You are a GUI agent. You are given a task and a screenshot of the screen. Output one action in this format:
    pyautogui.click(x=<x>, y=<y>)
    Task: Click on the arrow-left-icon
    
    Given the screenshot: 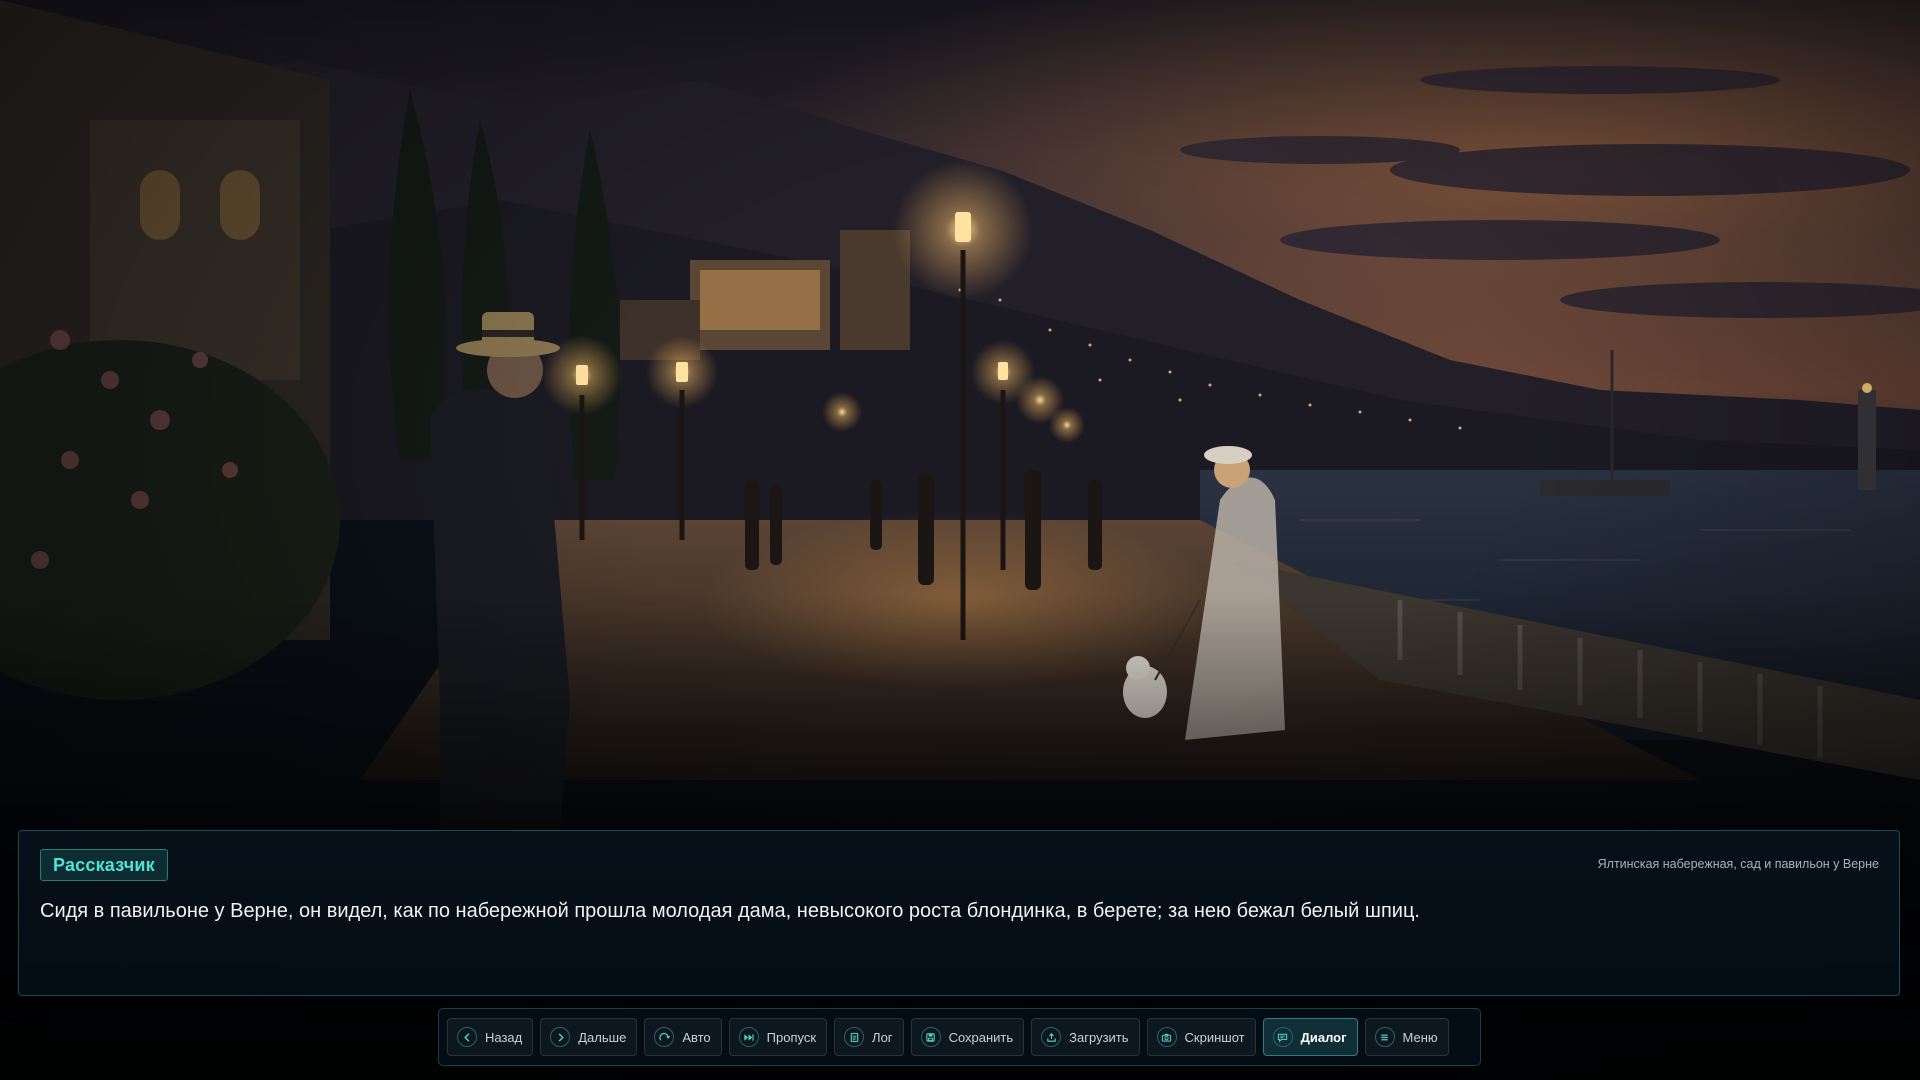 What is the action you would take?
    pyautogui.click(x=467, y=1037)
    